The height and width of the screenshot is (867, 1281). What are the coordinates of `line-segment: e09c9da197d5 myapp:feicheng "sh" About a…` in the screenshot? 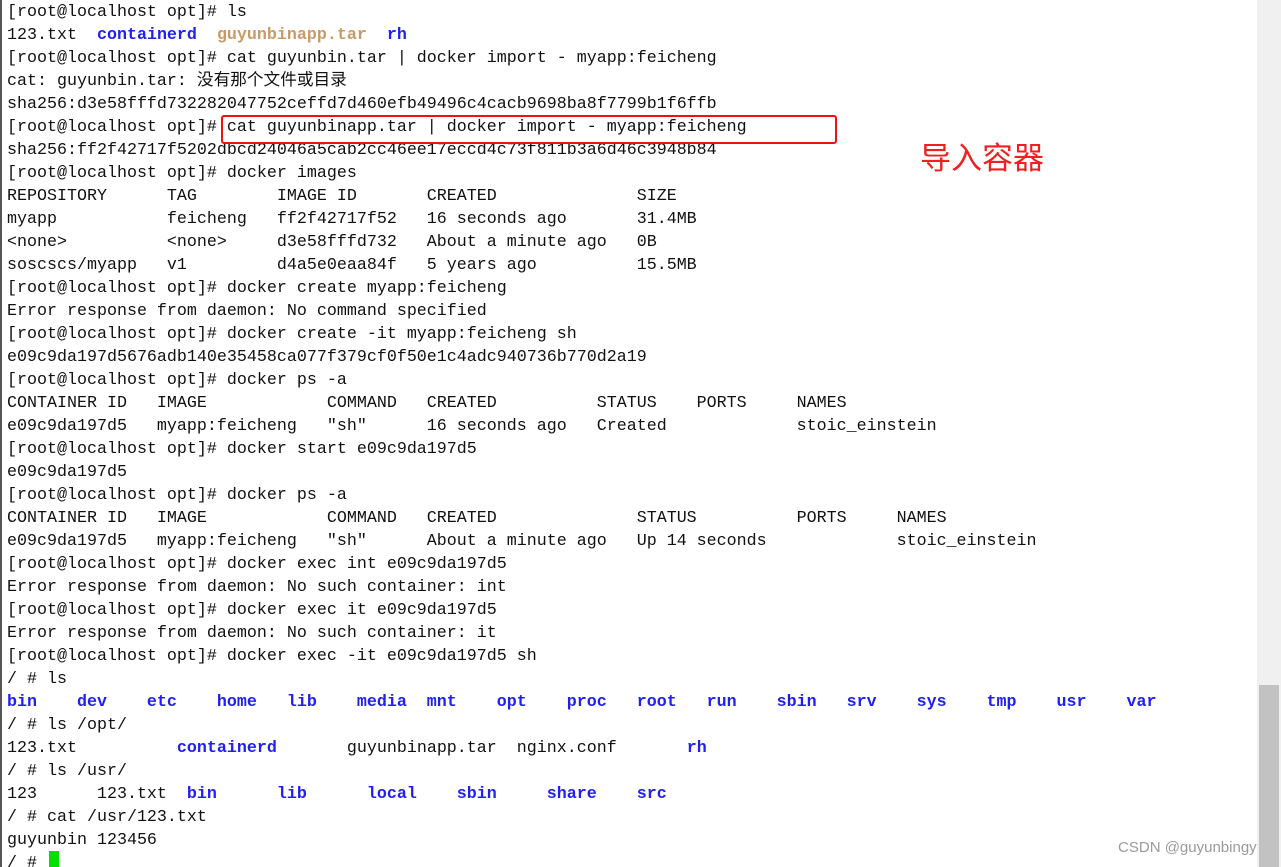 It's located at (522, 541).